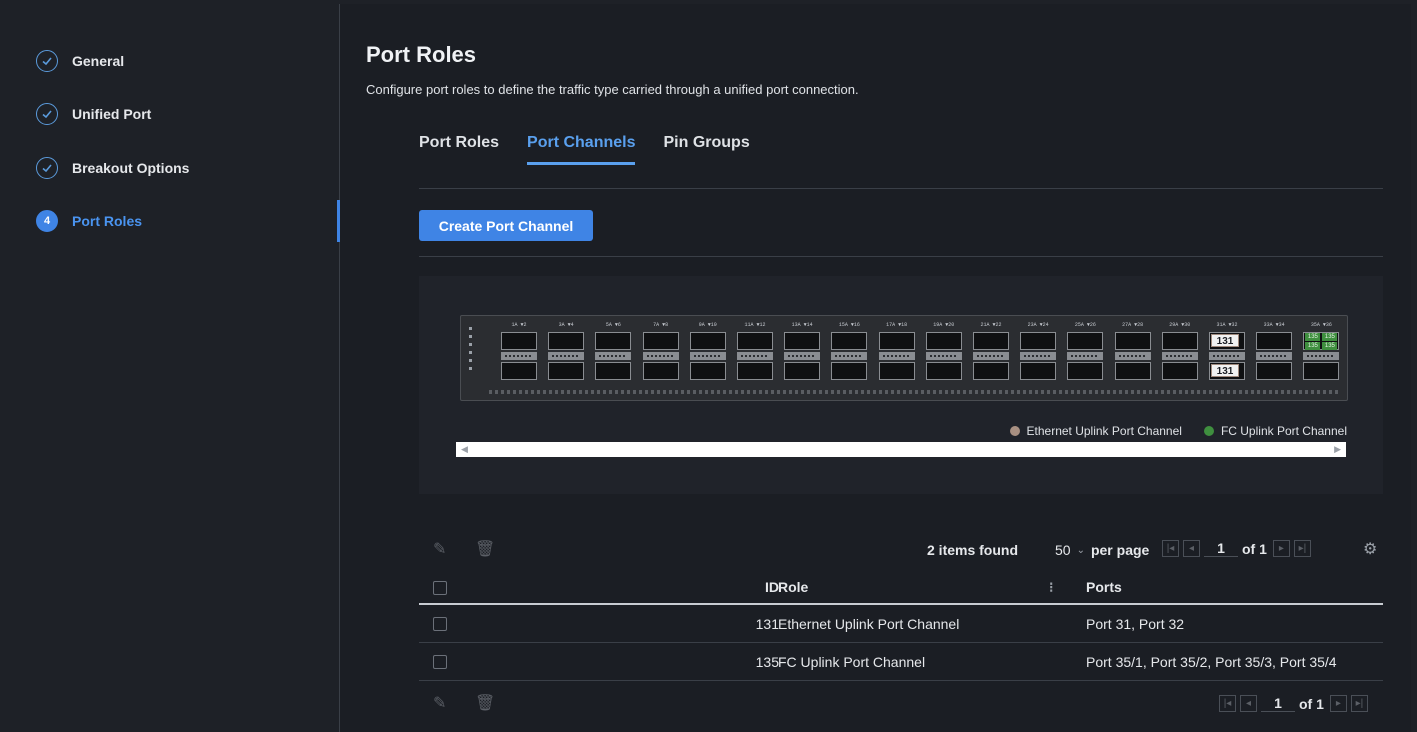 The image size is (1417, 732). Describe the element at coordinates (1321, 352) in the screenshot. I see `port-group: 35A ▼36 135 135 135 135` at that location.